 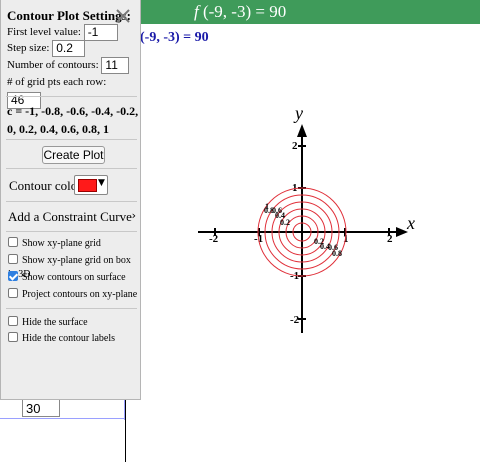 What do you see at coordinates (57, 82) in the screenshot?
I see `grid-pts-label: # of grid pts each row:` at bounding box center [57, 82].